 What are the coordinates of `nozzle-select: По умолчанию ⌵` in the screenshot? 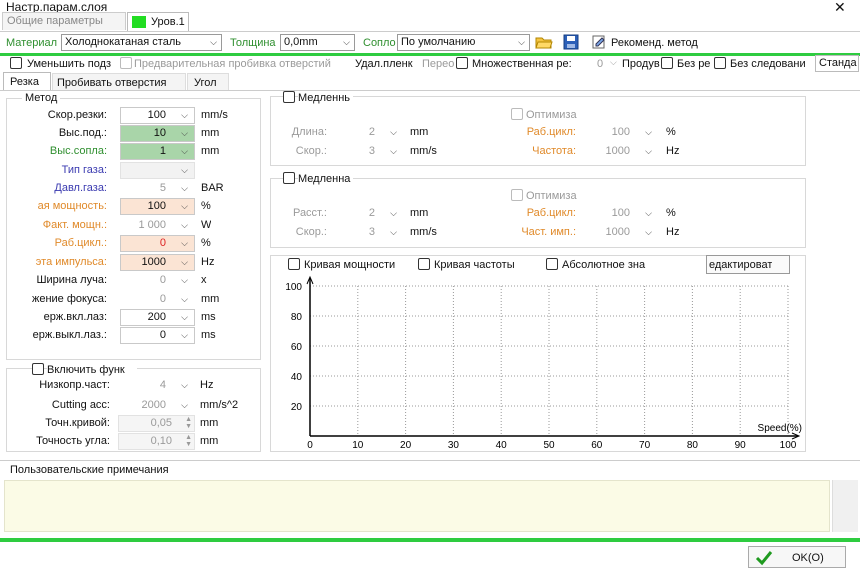 It's located at (463, 42).